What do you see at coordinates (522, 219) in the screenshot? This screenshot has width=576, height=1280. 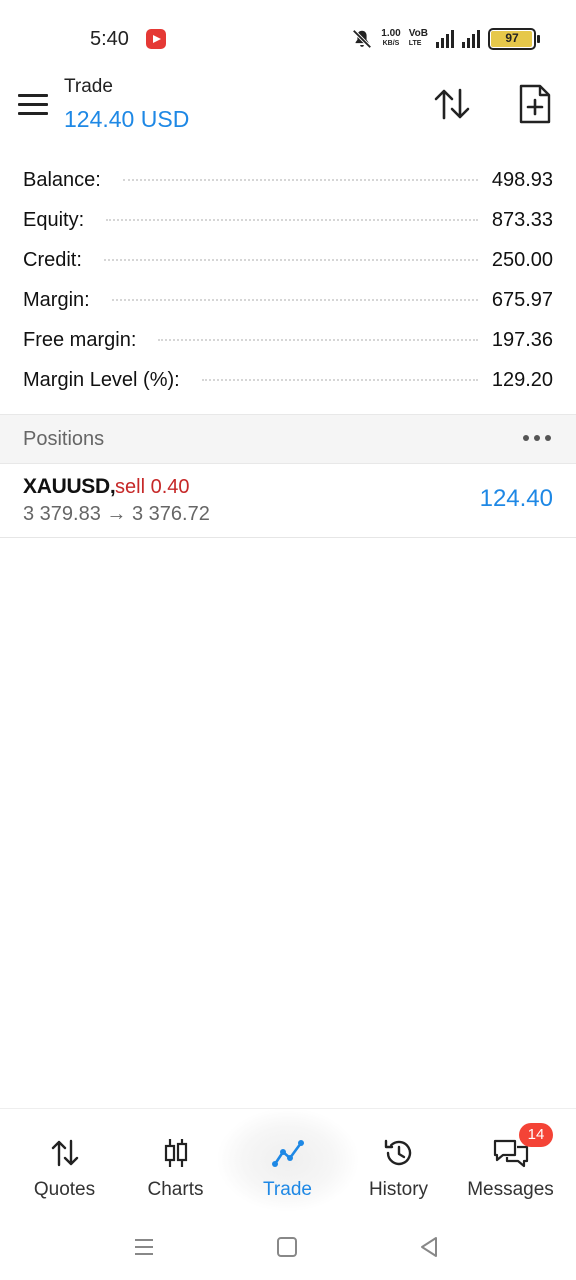 I see `summary-value: 873.33` at bounding box center [522, 219].